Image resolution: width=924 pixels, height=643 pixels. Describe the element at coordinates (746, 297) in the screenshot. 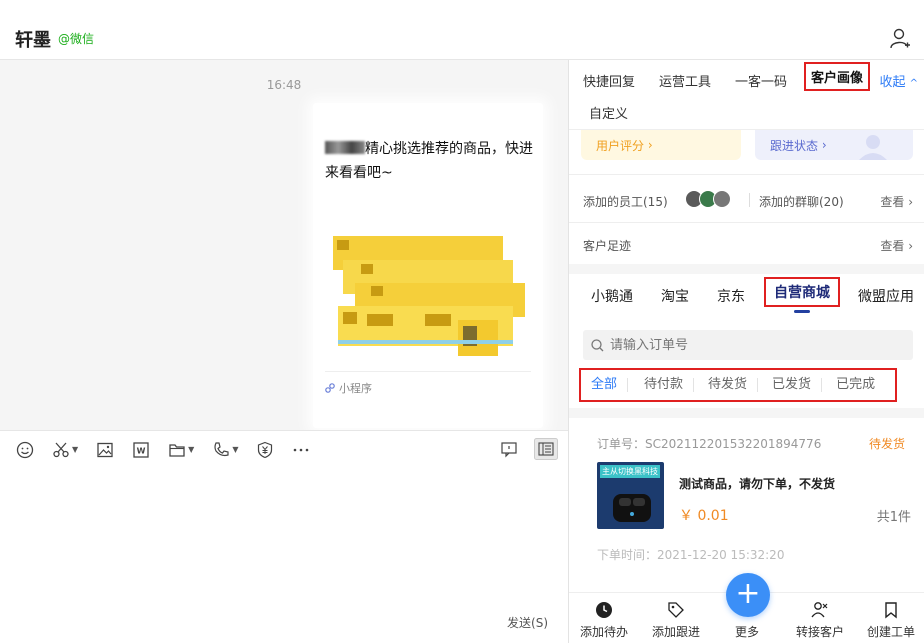

I see `shop-tabs: 小鹅通 淘宝 京东 自营商城 微盟应用` at that location.